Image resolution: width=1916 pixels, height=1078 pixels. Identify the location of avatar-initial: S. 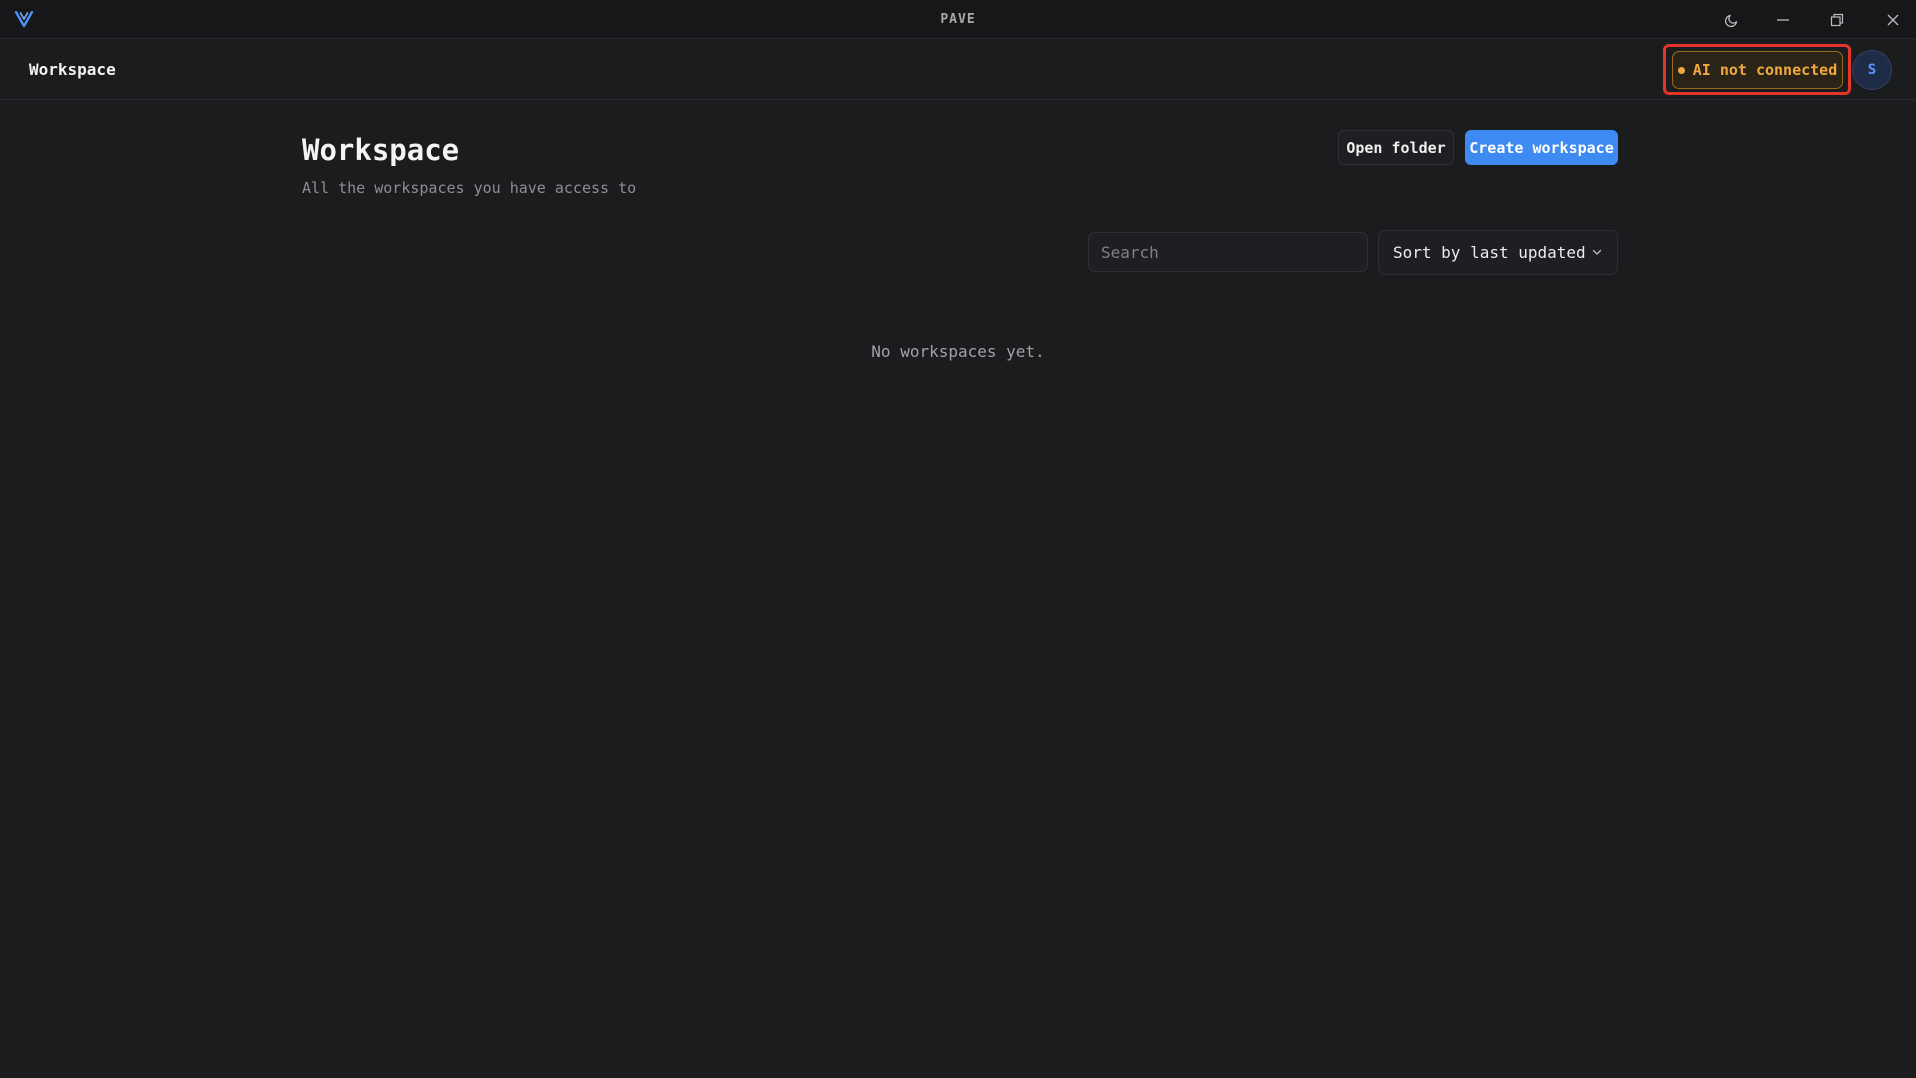
(1872, 70).